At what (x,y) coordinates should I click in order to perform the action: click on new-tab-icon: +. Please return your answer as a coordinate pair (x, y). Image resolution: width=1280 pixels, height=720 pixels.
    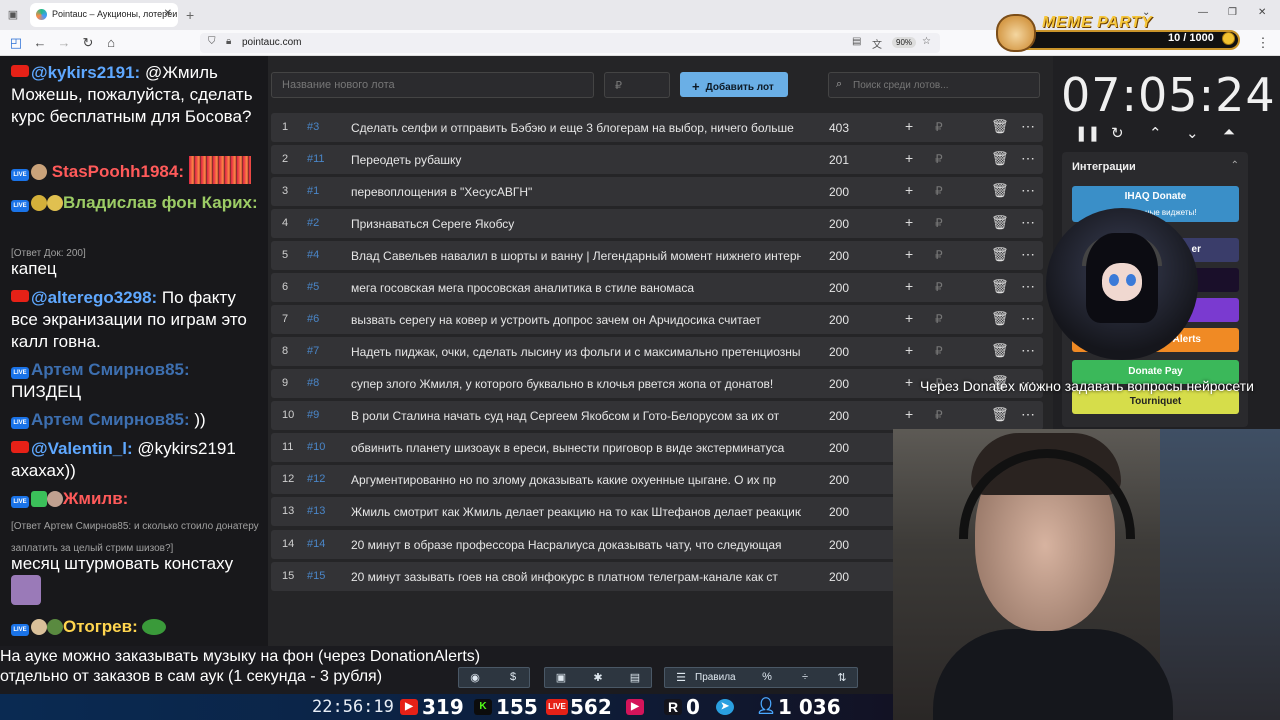
    Looking at the image, I should click on (190, 15).